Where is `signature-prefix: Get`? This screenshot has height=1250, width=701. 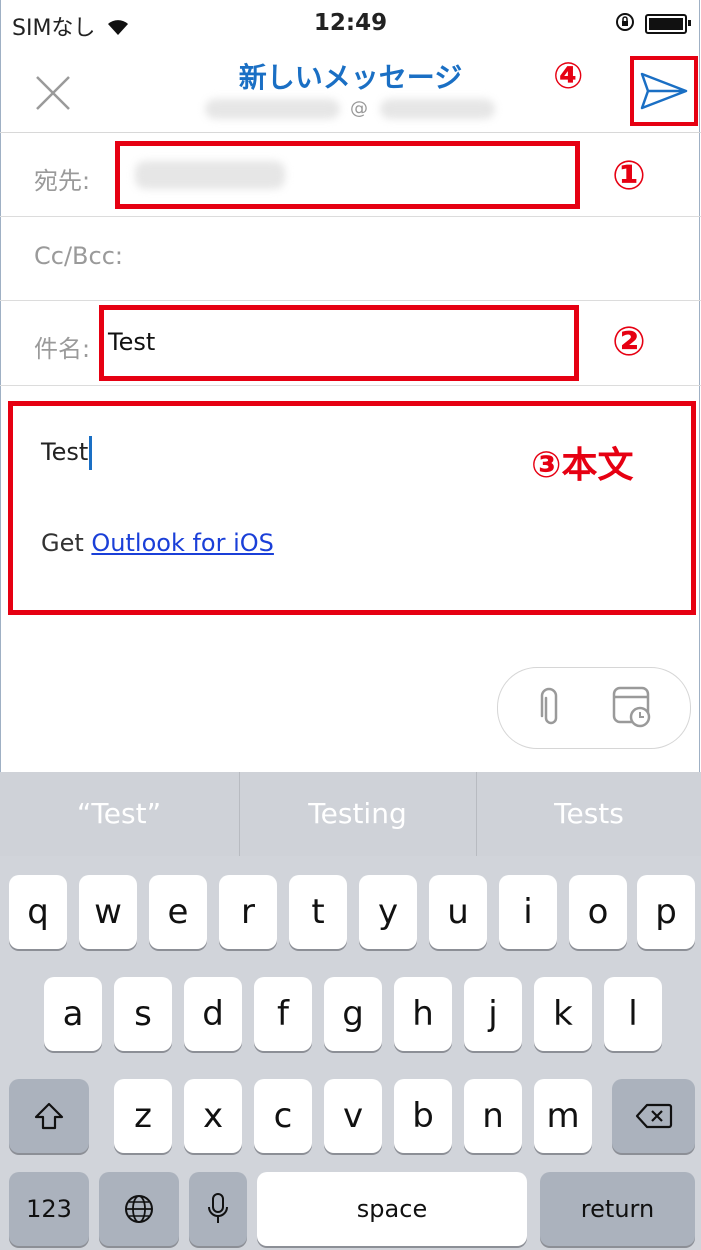 signature-prefix: Get is located at coordinates (66, 543).